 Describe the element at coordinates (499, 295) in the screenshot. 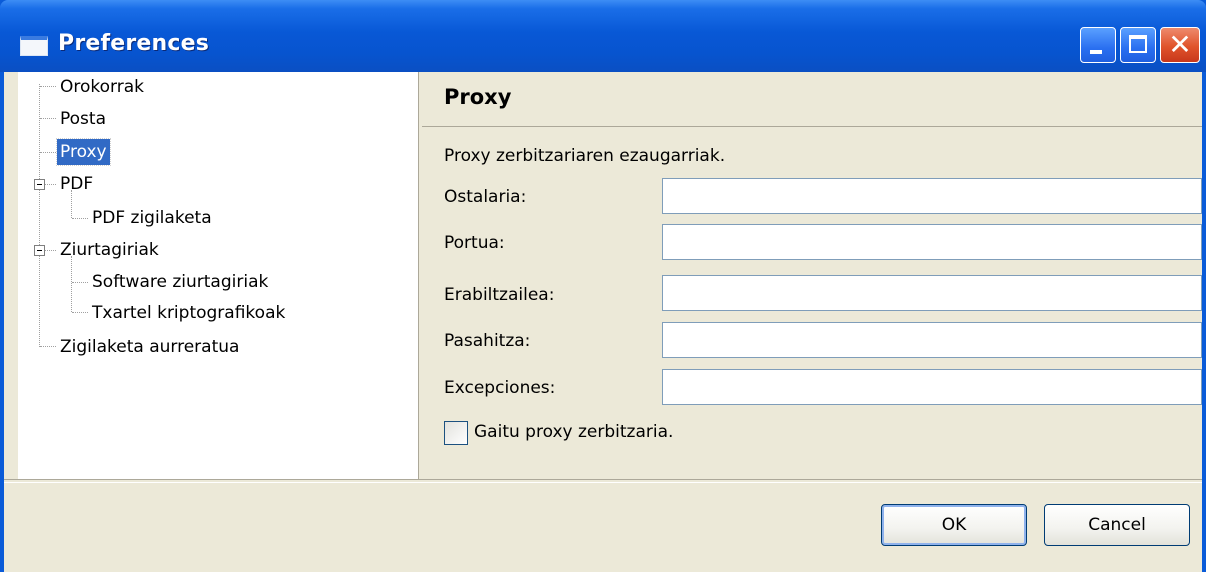

I see `username-label: Erabiltzailea:` at that location.